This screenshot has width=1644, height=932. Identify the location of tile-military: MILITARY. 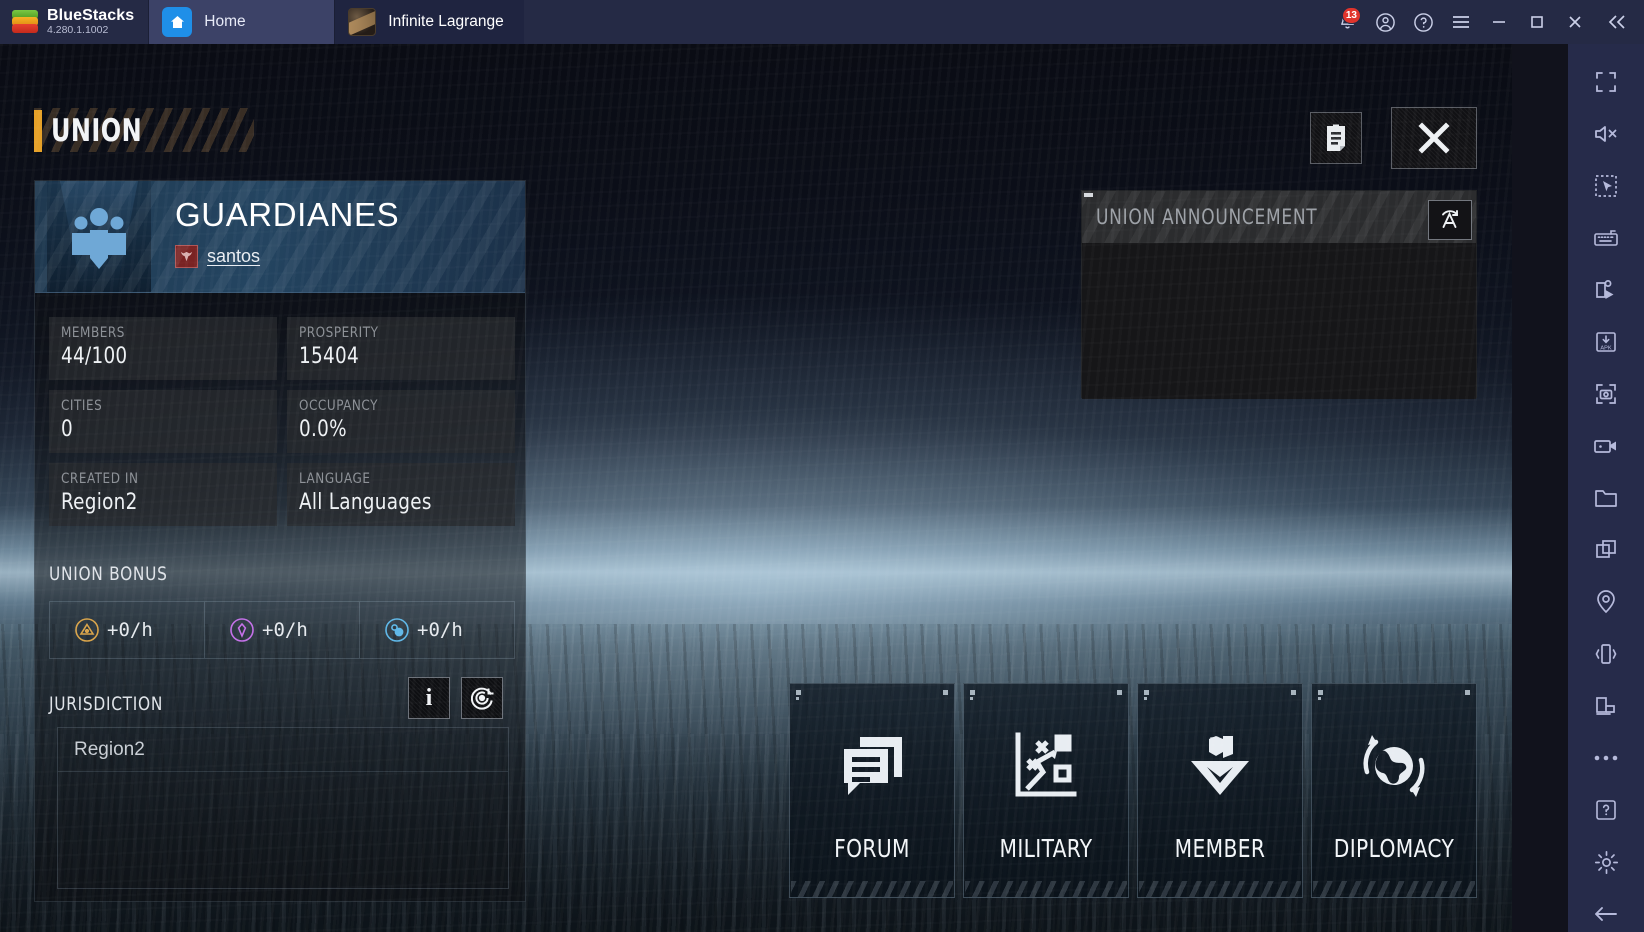
(1046, 790).